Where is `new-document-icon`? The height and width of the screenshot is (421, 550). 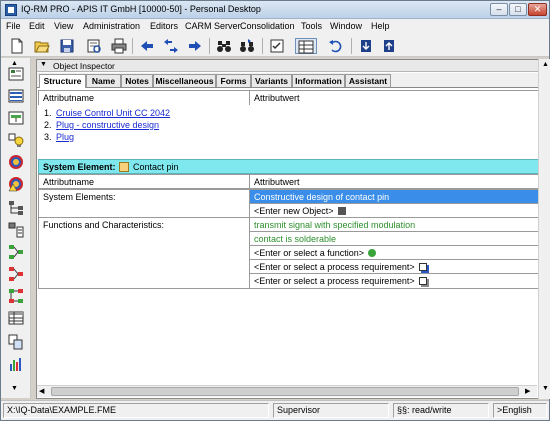 new-document-icon is located at coordinates (17, 46).